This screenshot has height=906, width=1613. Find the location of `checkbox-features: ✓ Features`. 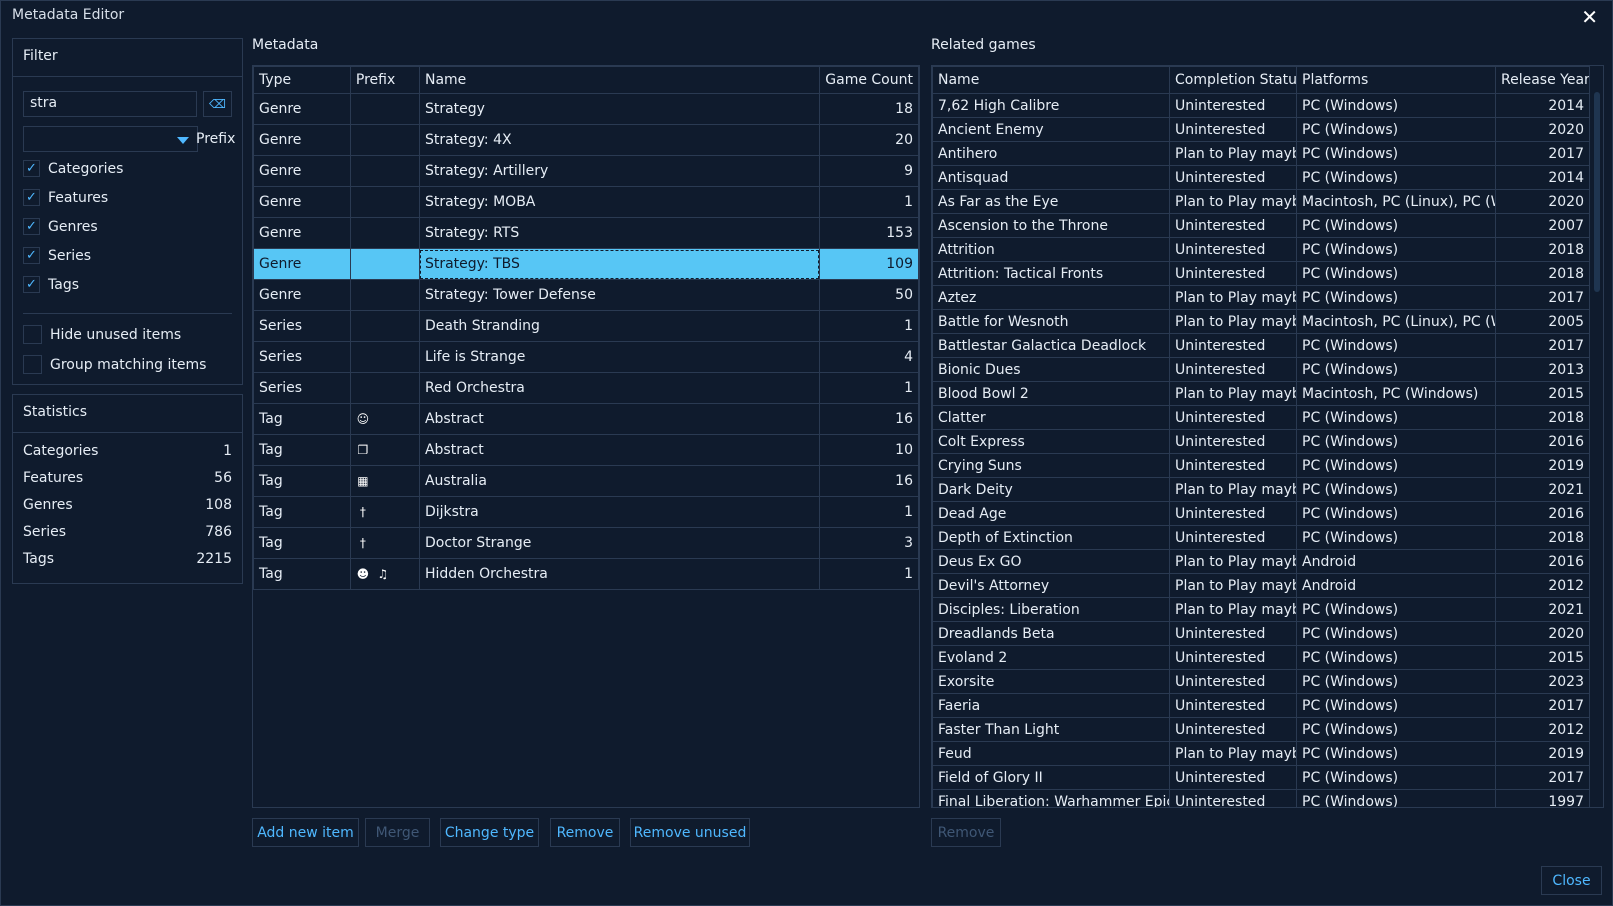

checkbox-features: ✓ Features is located at coordinates (65, 197).